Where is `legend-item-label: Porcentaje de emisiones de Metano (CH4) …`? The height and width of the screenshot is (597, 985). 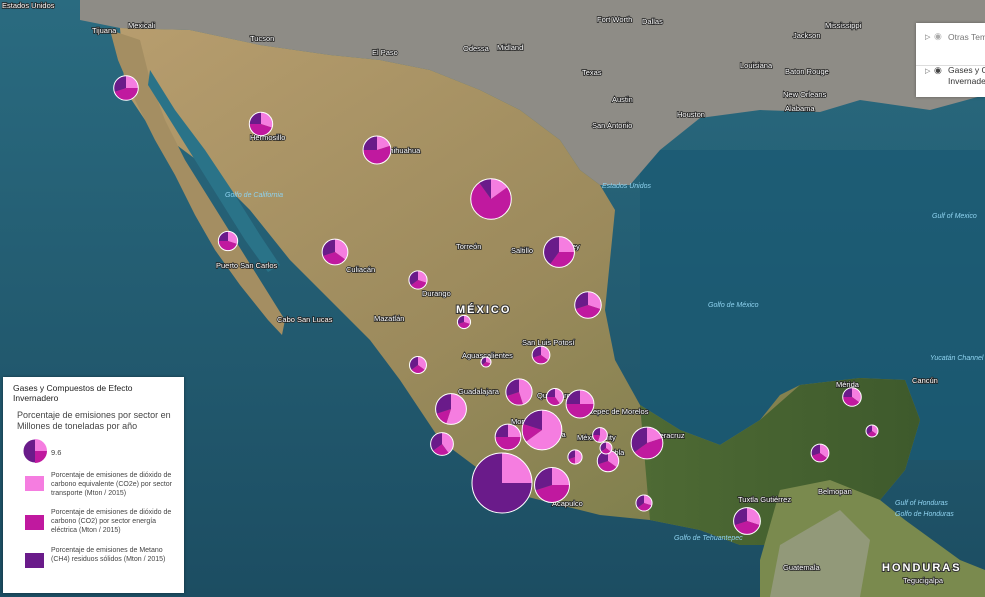 legend-item-label: Porcentaje de emisiones de Metano (CH4) … is located at coordinates (108, 555).